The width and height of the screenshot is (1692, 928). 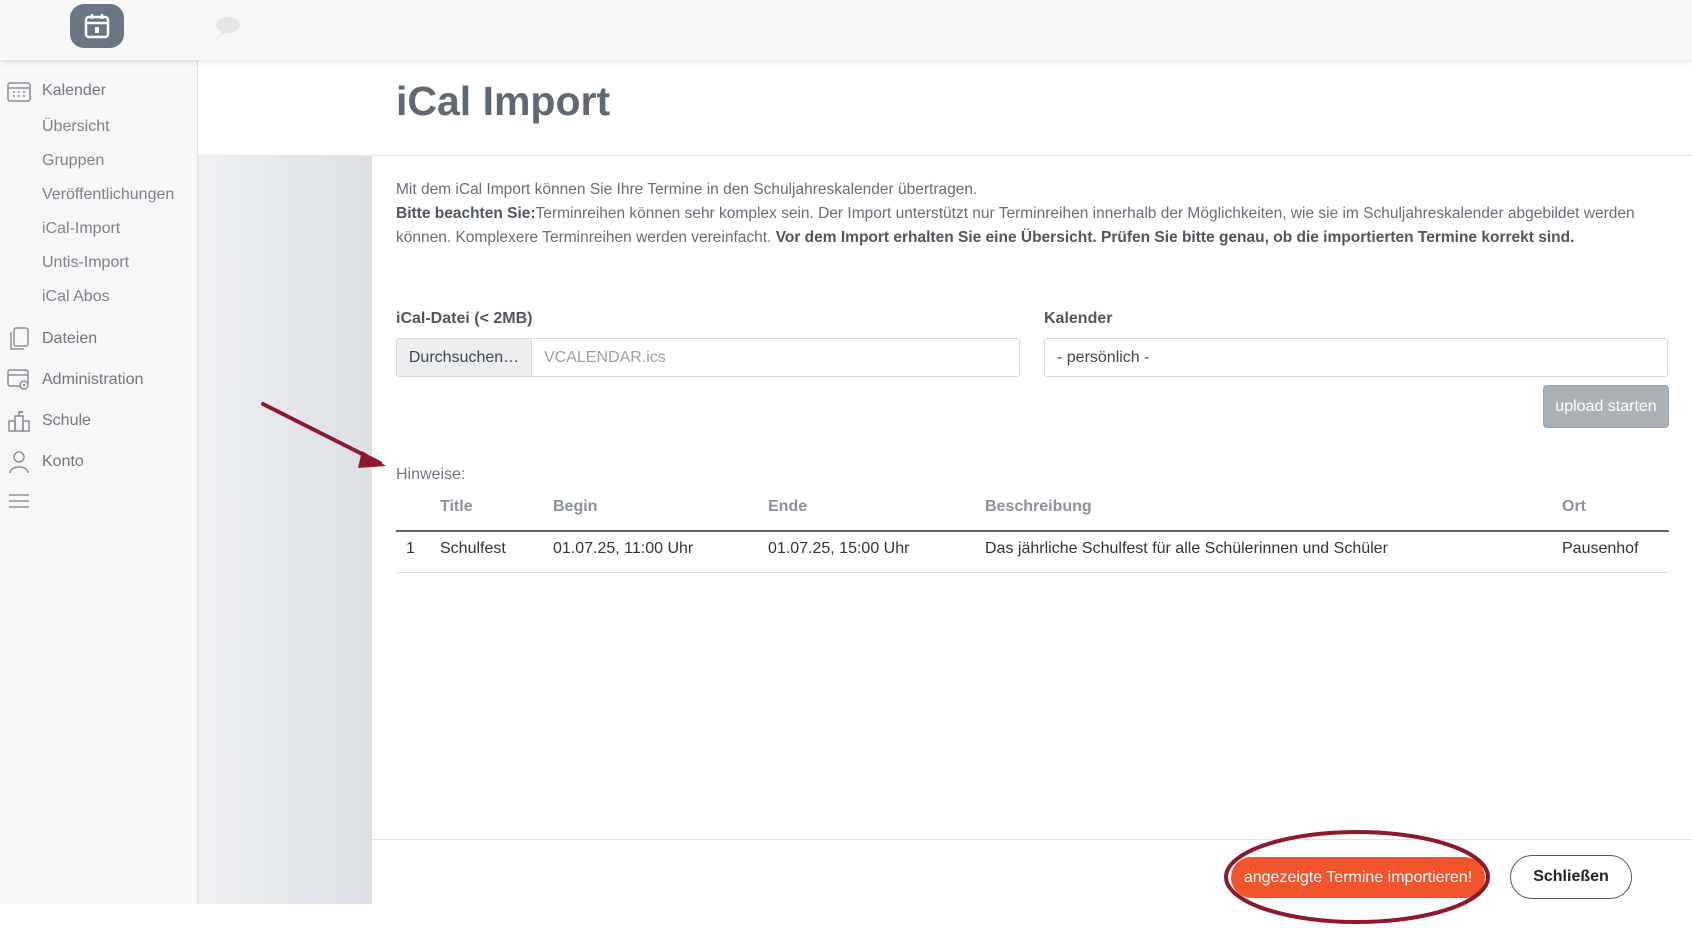 I want to click on page-title: iCal Import, so click(x=503, y=101).